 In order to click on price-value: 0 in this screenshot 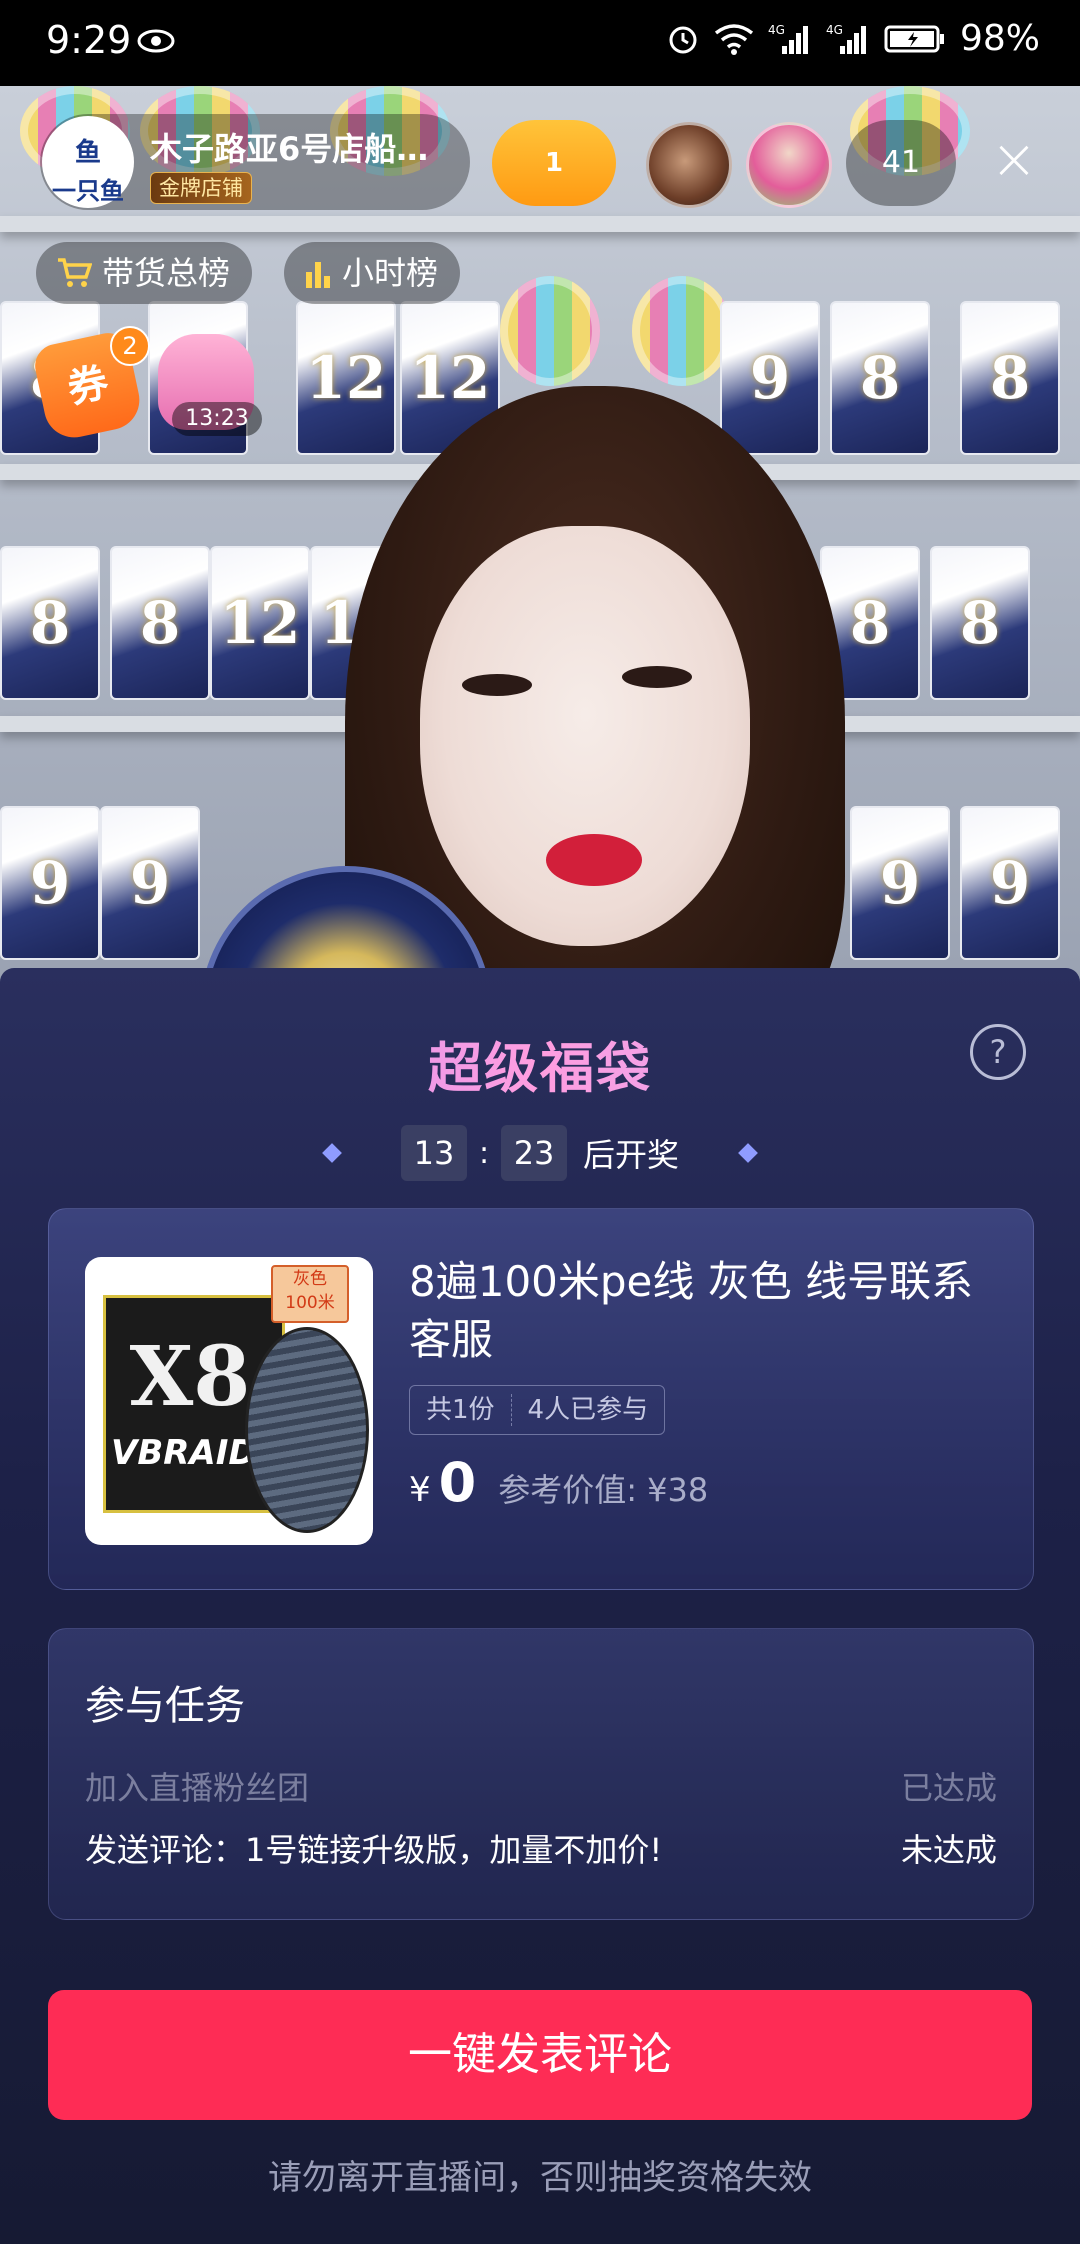, I will do `click(457, 1482)`.